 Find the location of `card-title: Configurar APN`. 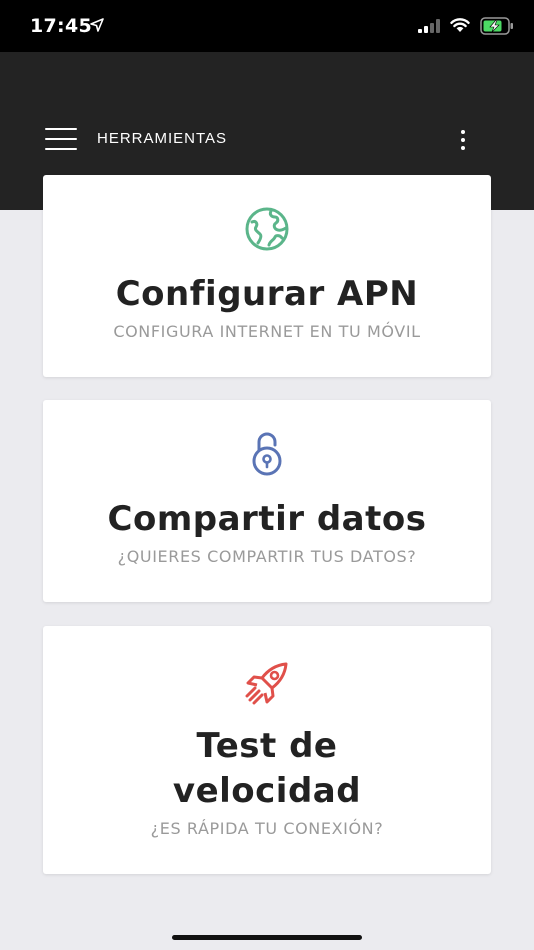

card-title: Configurar APN is located at coordinates (267, 294).